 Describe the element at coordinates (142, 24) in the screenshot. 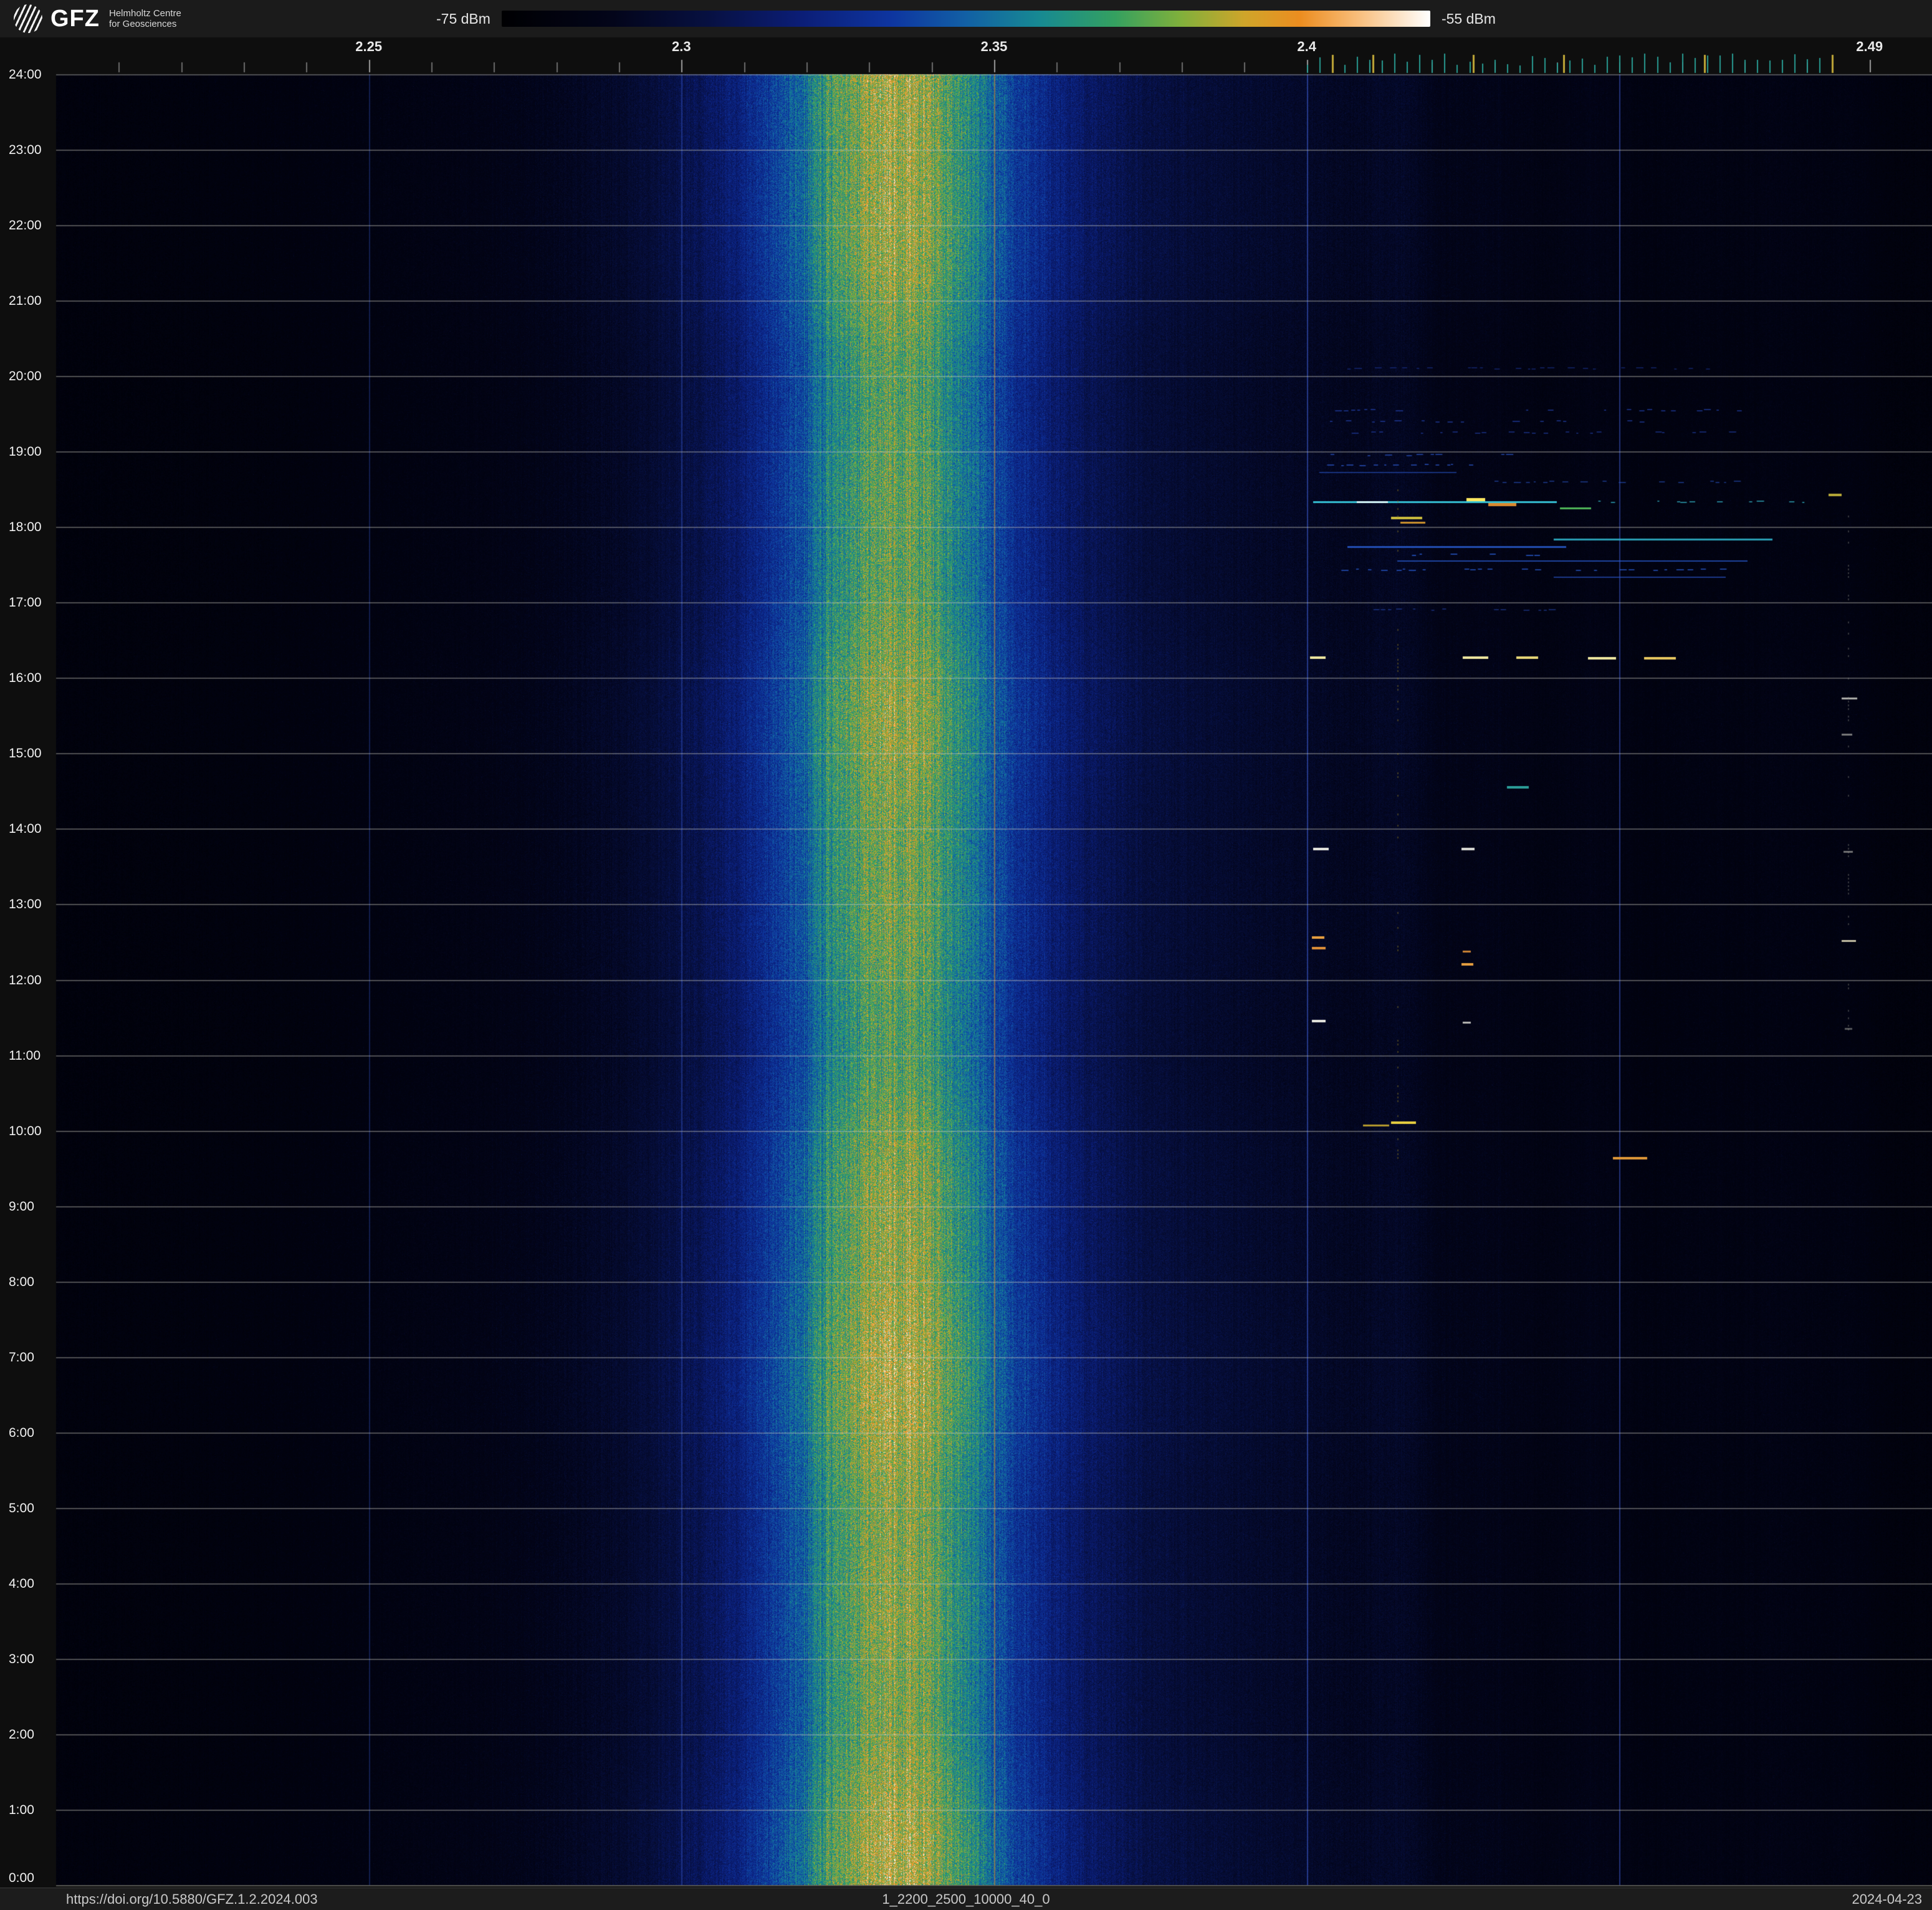

I see `logo-subtitle-line2: for Geosciences` at that location.